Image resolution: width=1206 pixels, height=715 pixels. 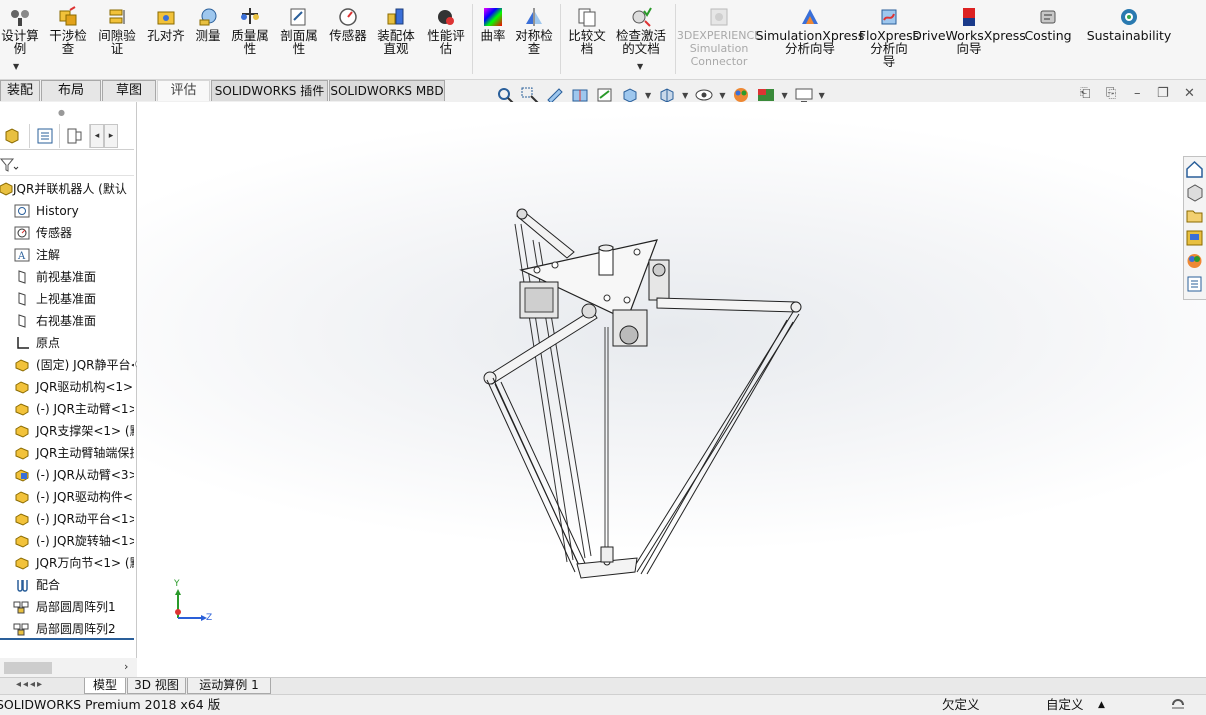 What do you see at coordinates (30, 684) in the screenshot?
I see `tab-navigation-arrows: ◂◂◂▸` at bounding box center [30, 684].